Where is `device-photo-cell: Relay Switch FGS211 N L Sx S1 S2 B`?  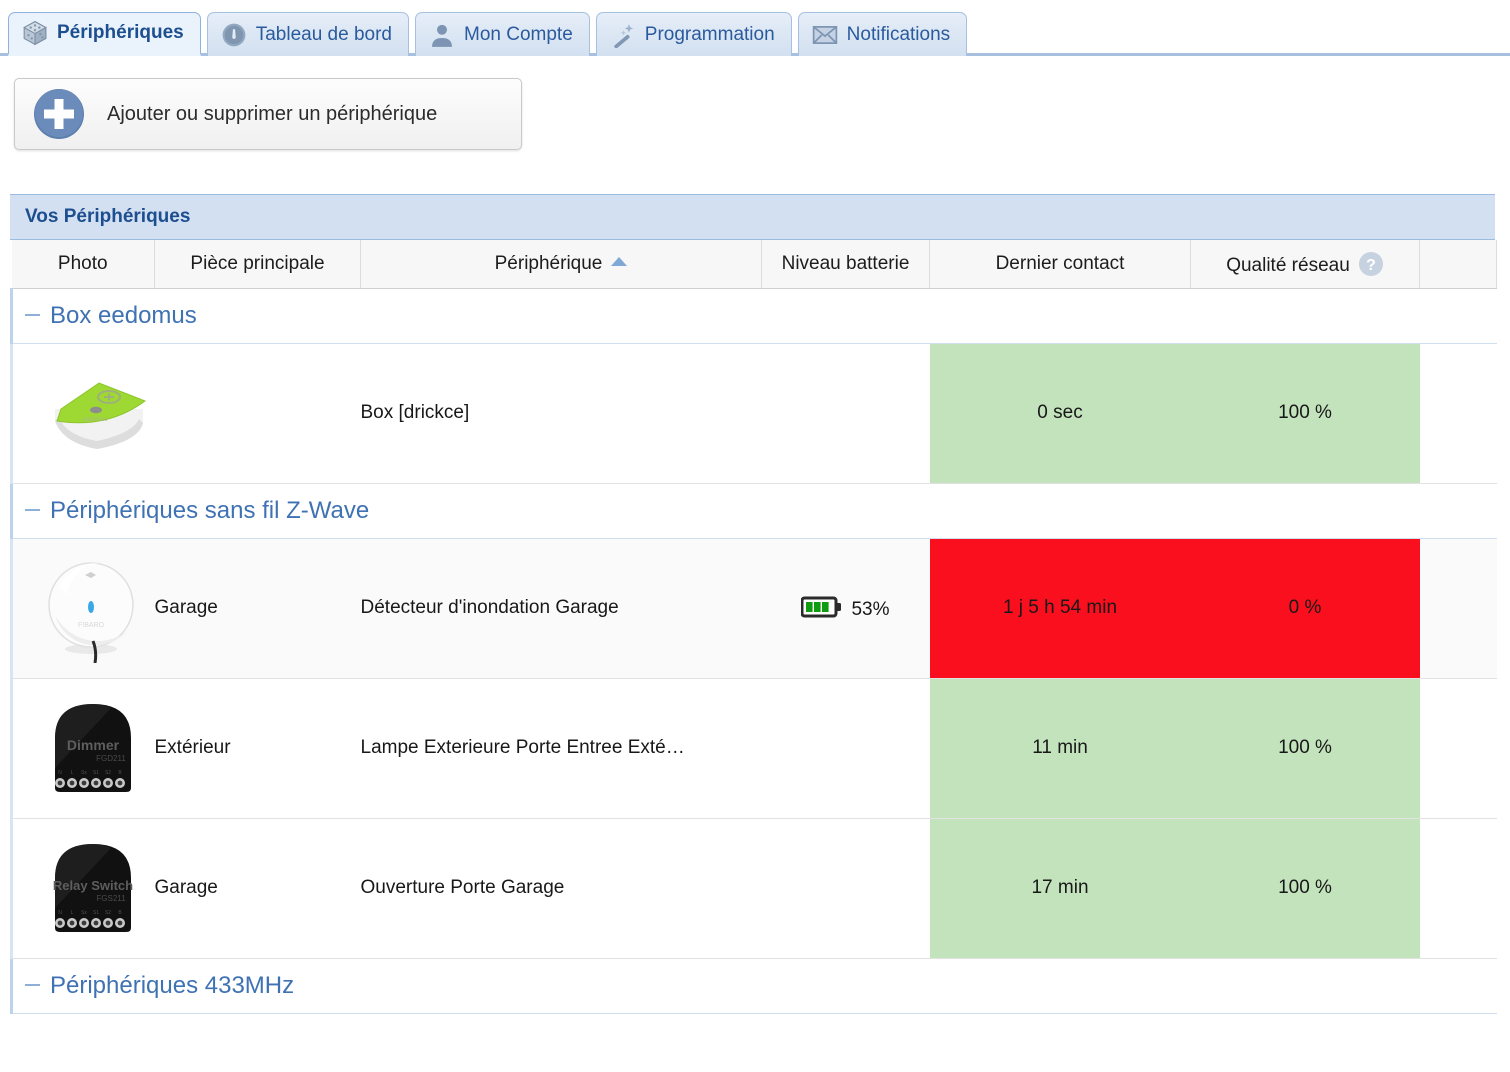
device-photo-cell: Relay Switch FGS211 N L Sx S1 S2 B is located at coordinates (82, 888).